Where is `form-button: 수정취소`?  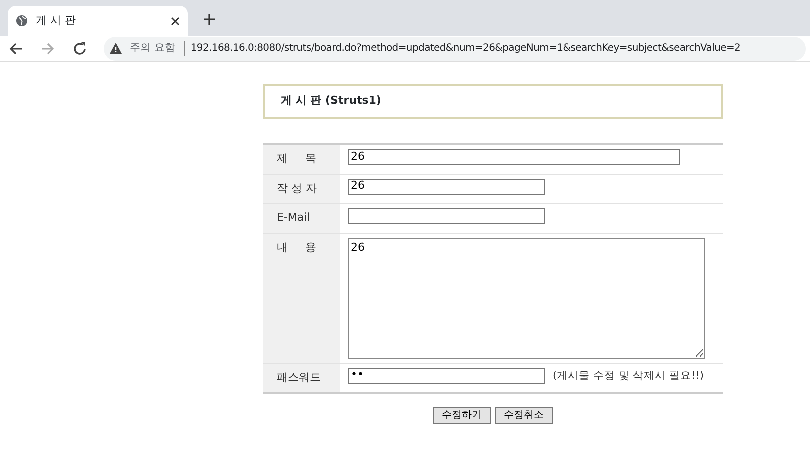 form-button: 수정취소 is located at coordinates (524, 415).